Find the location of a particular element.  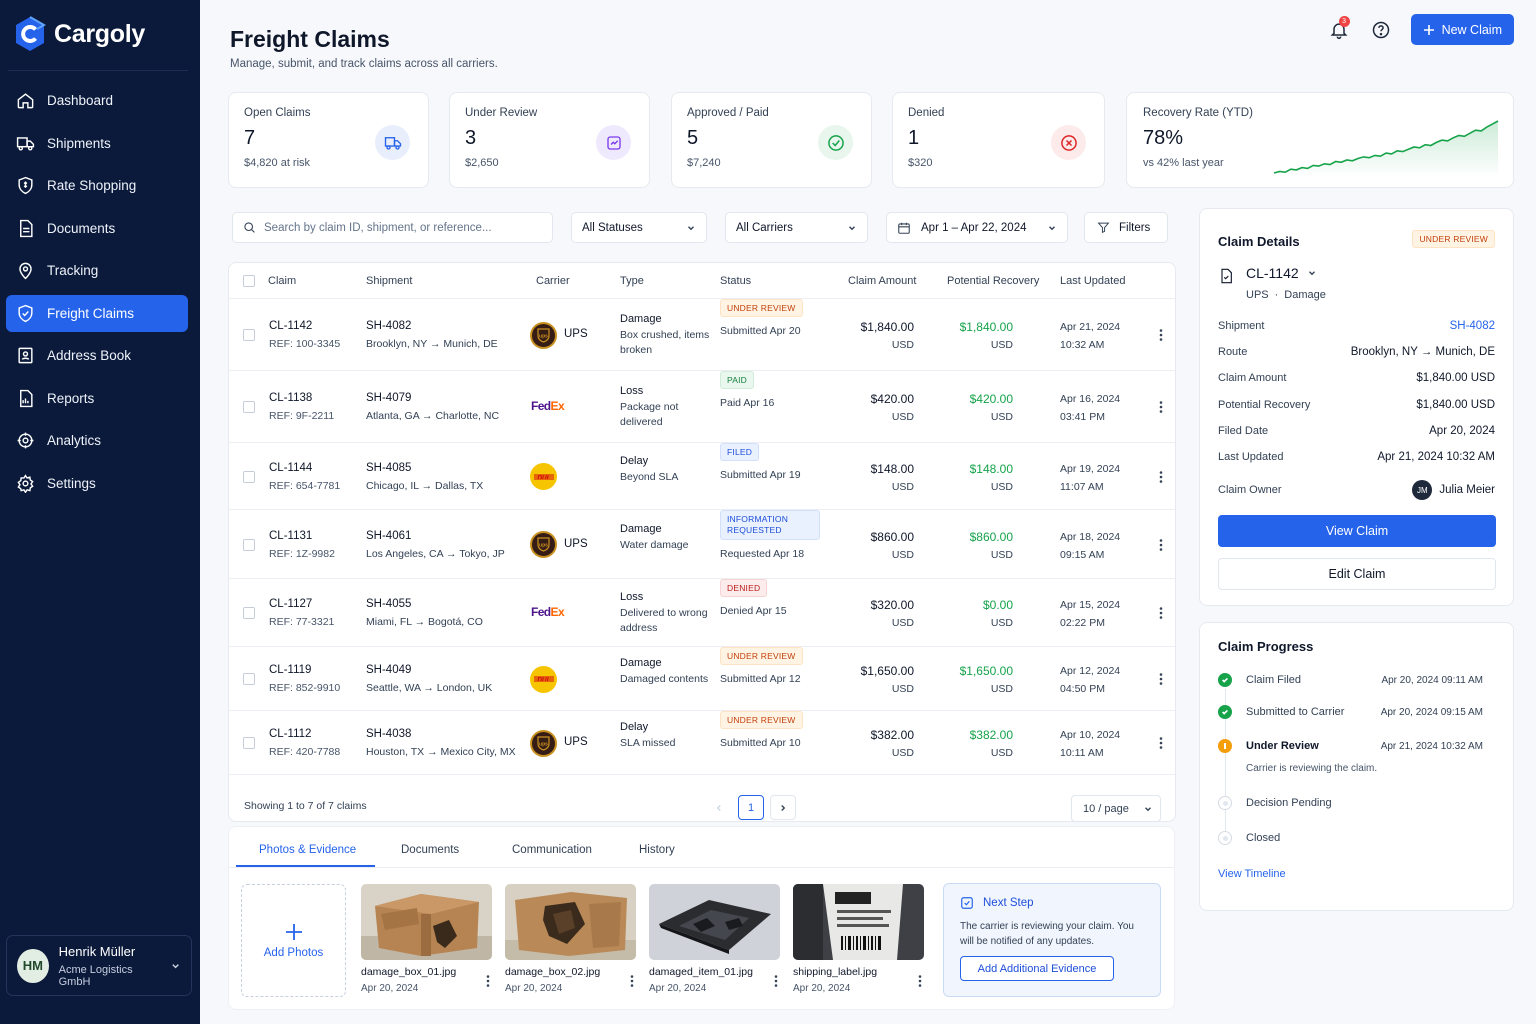

stat-card-open-claims: Open Claims 7 $4,820 at risk is located at coordinates (328, 140).